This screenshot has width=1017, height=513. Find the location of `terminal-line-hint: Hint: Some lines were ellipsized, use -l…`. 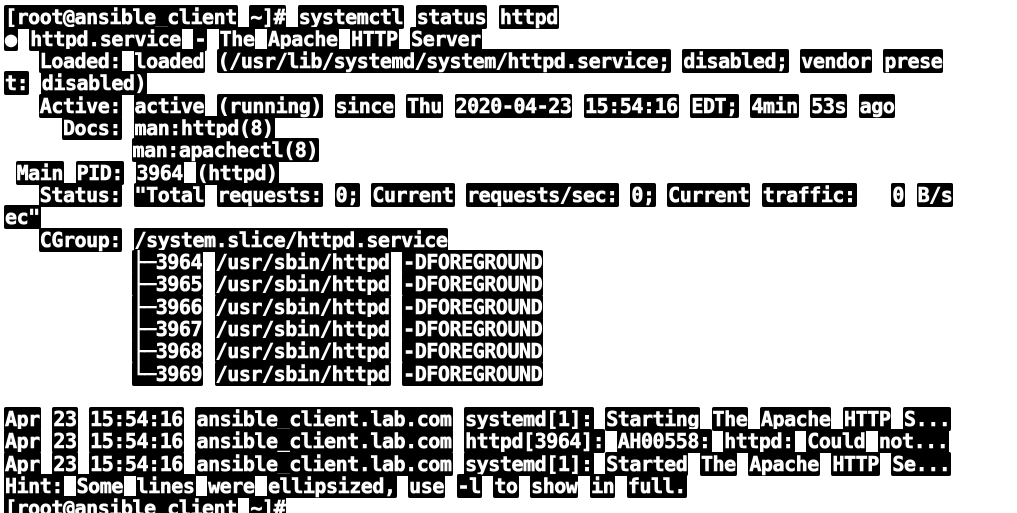

terminal-line-hint: Hint: Some lines were ellipsized, use -l… is located at coordinates (345, 486).